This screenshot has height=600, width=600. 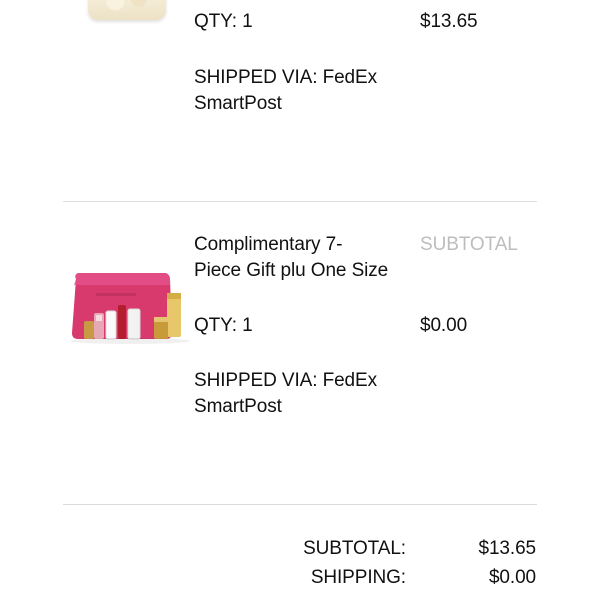 I want to click on summary-divider, so click(x=300, y=504).